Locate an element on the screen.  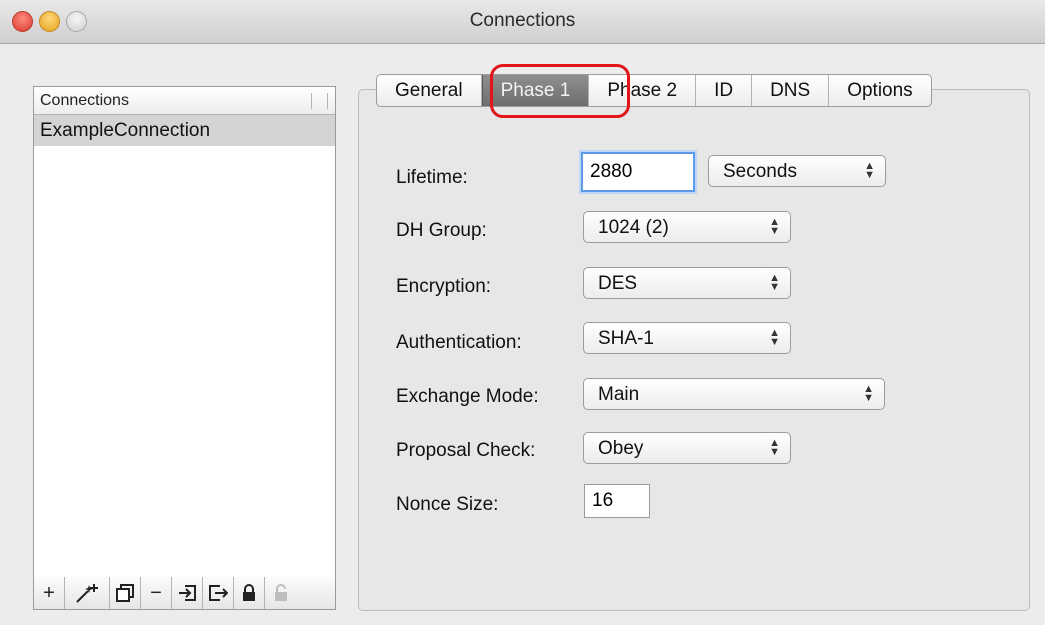
encryption-label: Encryption: is located at coordinates (444, 286).